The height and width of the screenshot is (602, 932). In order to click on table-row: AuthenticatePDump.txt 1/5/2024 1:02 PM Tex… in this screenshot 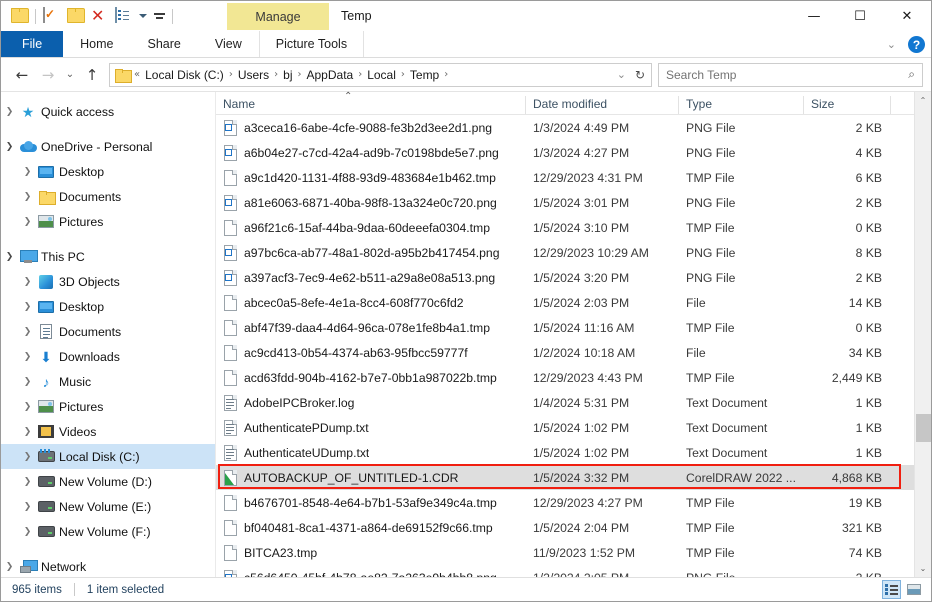, I will do `click(565, 427)`.